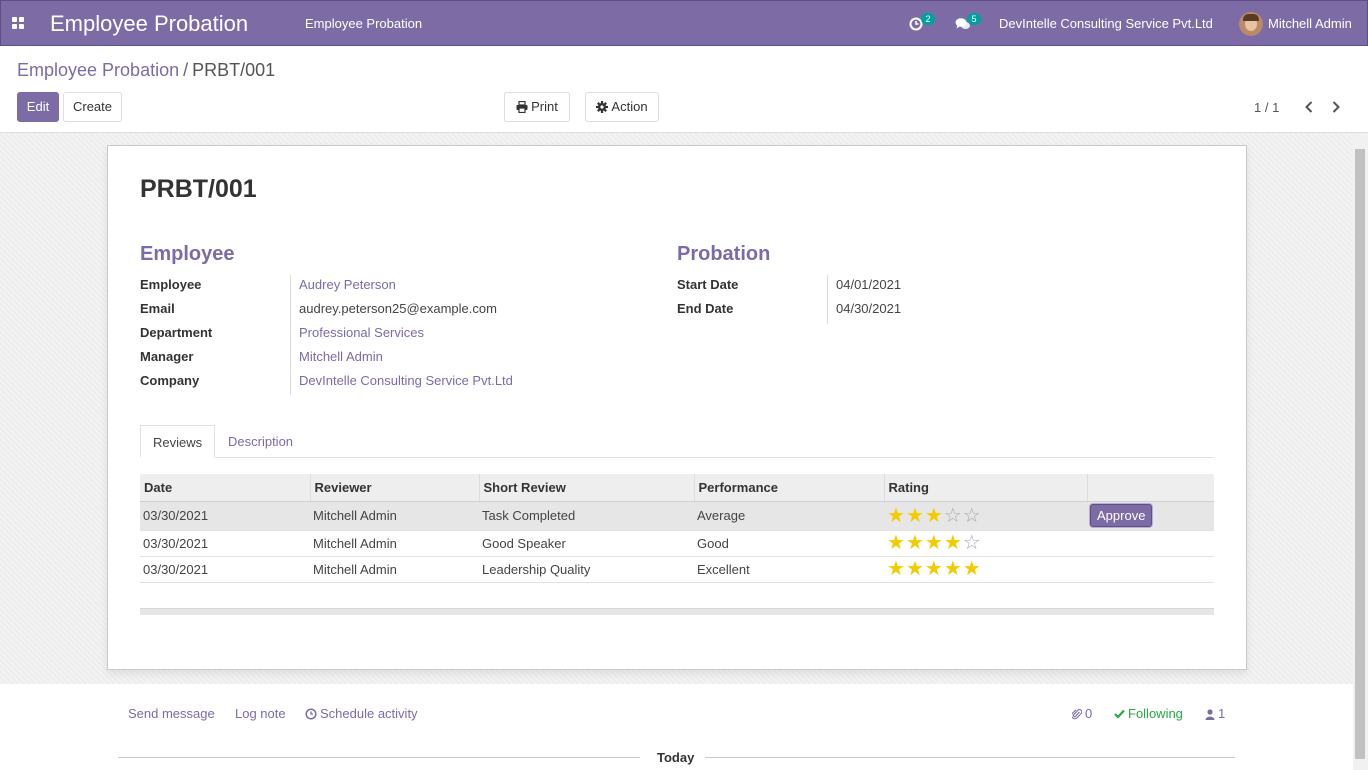 The height and width of the screenshot is (770, 1368). I want to click on action-label: Action, so click(629, 106).